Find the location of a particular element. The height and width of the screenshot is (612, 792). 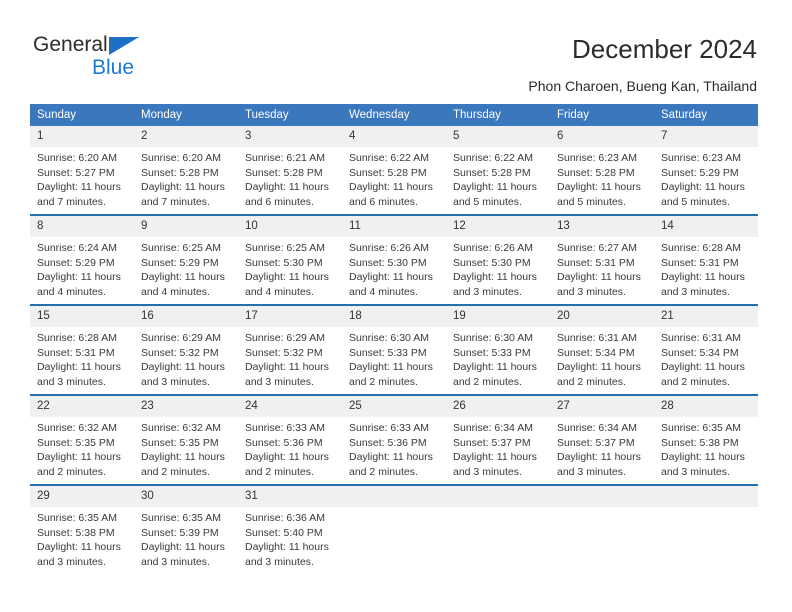

sunset-time: Sunset: 5:33 PM is located at coordinates (388, 352).